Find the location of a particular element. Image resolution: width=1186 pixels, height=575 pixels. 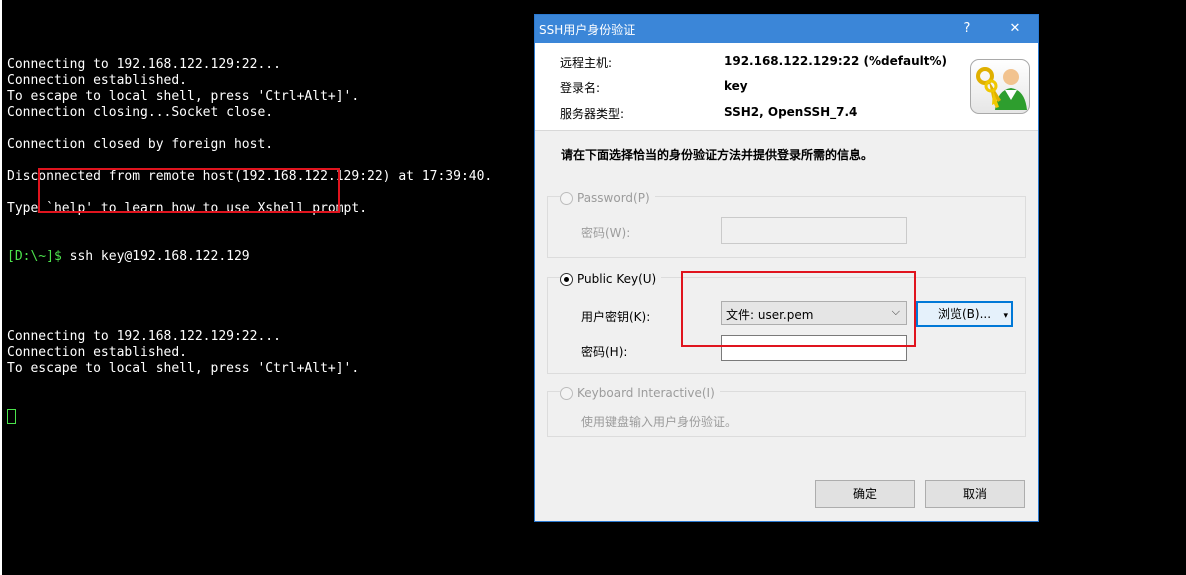

user-key-selected: 文件: user.pem is located at coordinates (770, 315).